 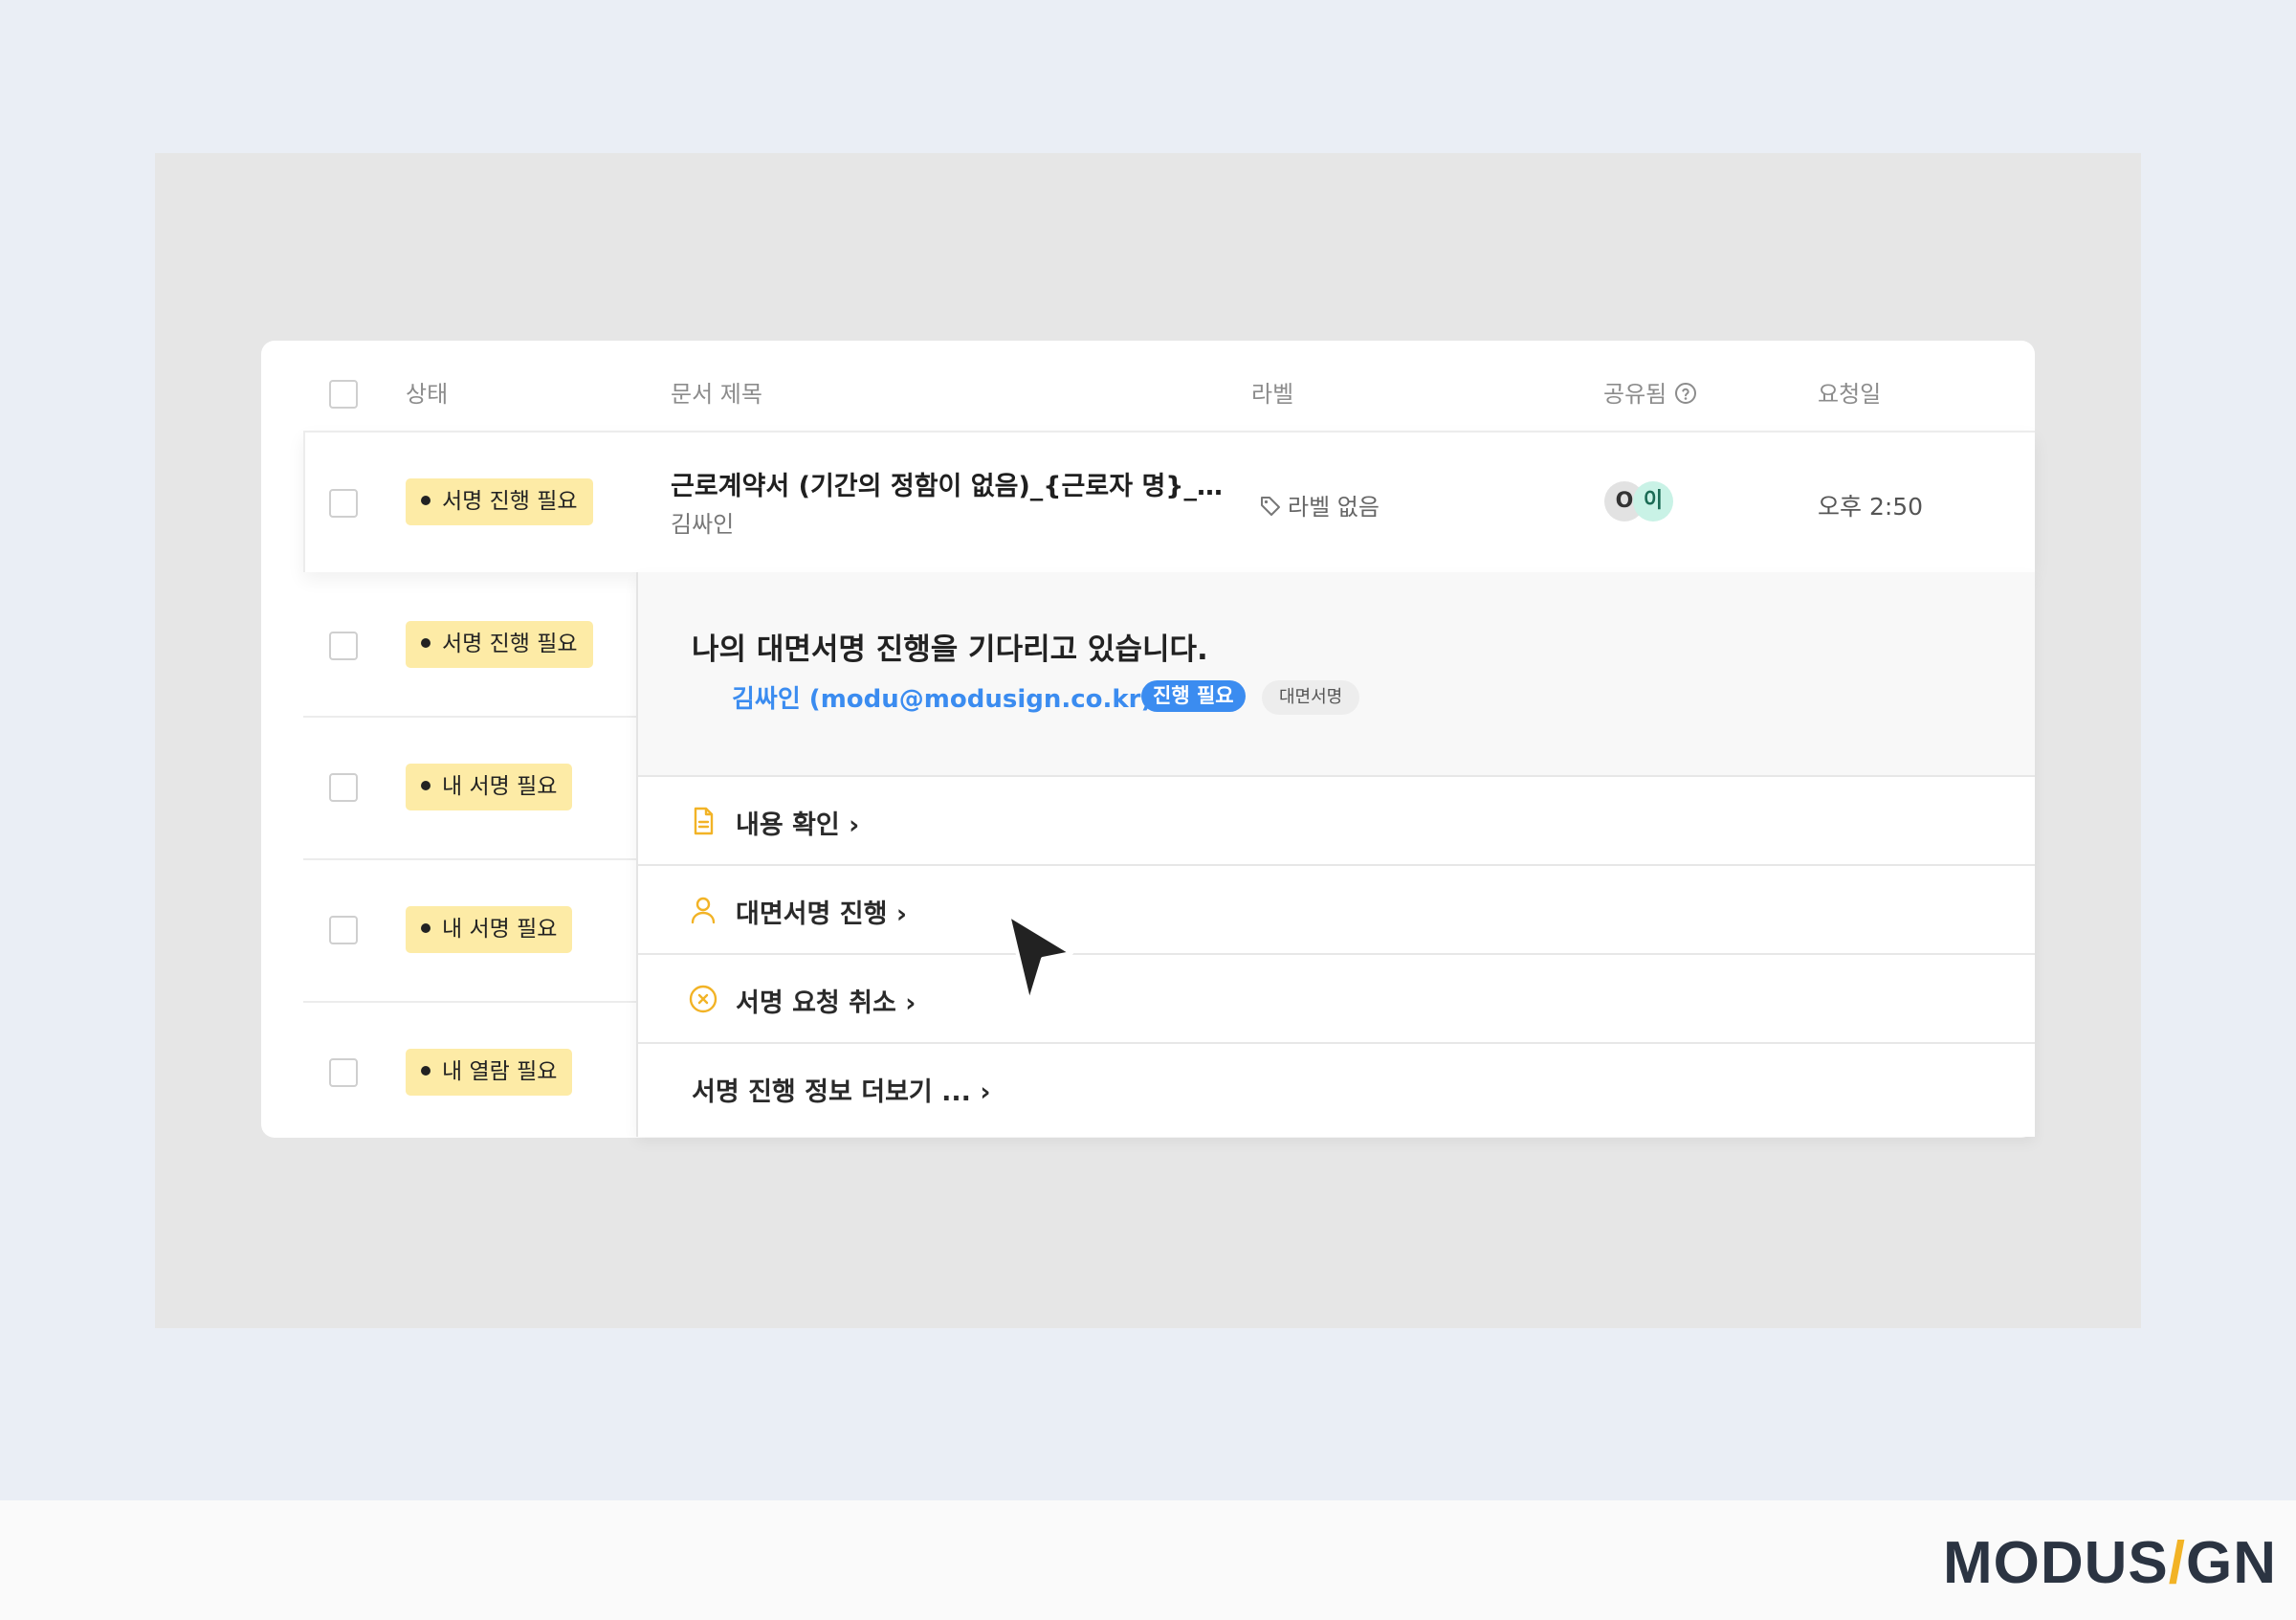 I want to click on select-all-checkbox, so click(x=344, y=394).